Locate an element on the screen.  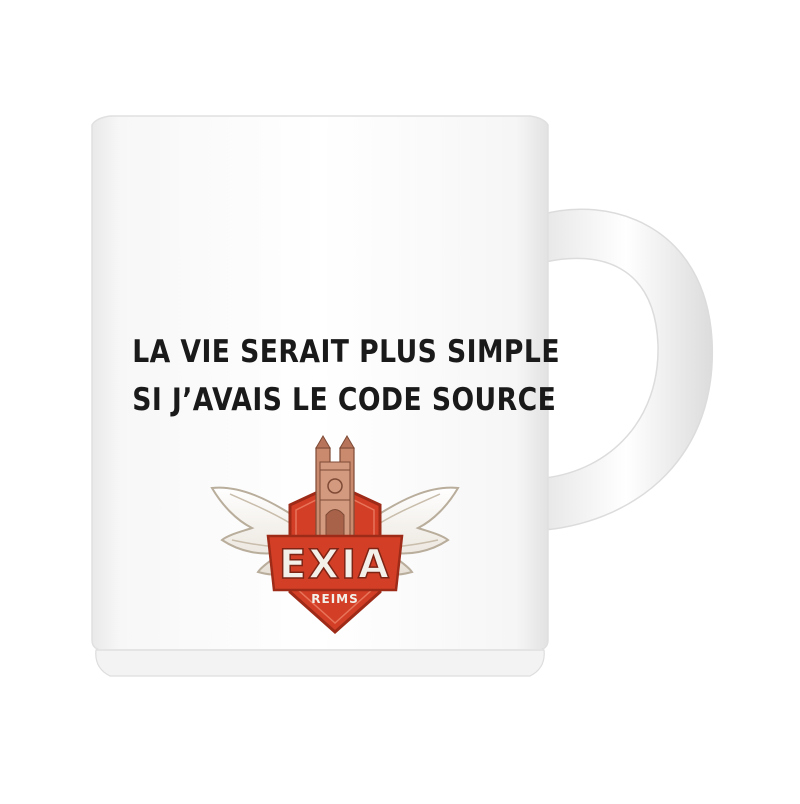
slogan-line-2: SI J’AVAIS LE CODE SOURCE is located at coordinates (344, 400).